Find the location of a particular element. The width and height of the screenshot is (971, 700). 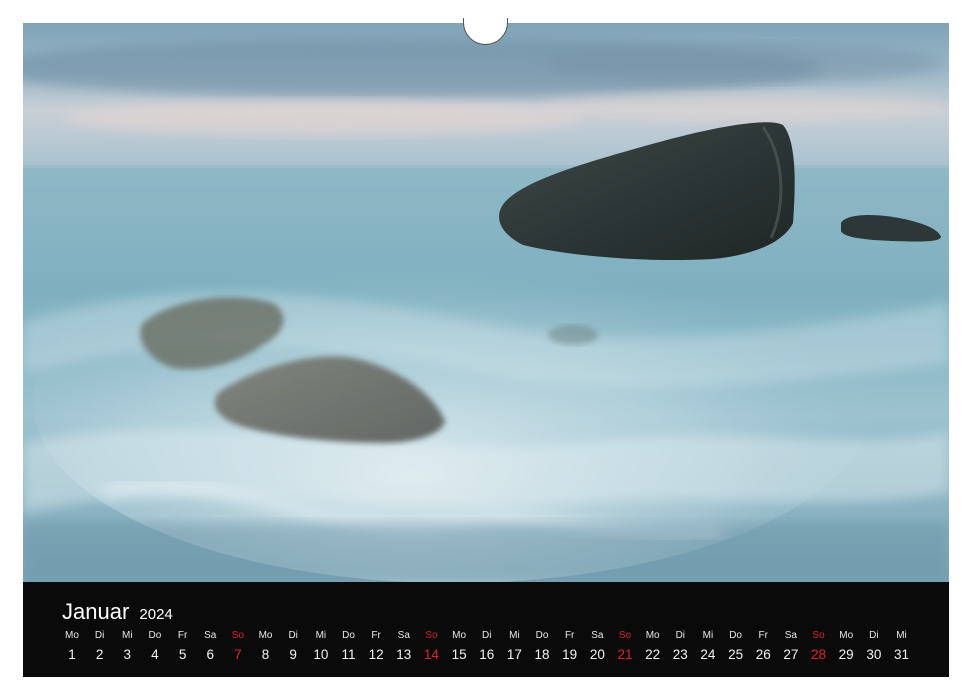

day-number: 11 is located at coordinates (348, 654).